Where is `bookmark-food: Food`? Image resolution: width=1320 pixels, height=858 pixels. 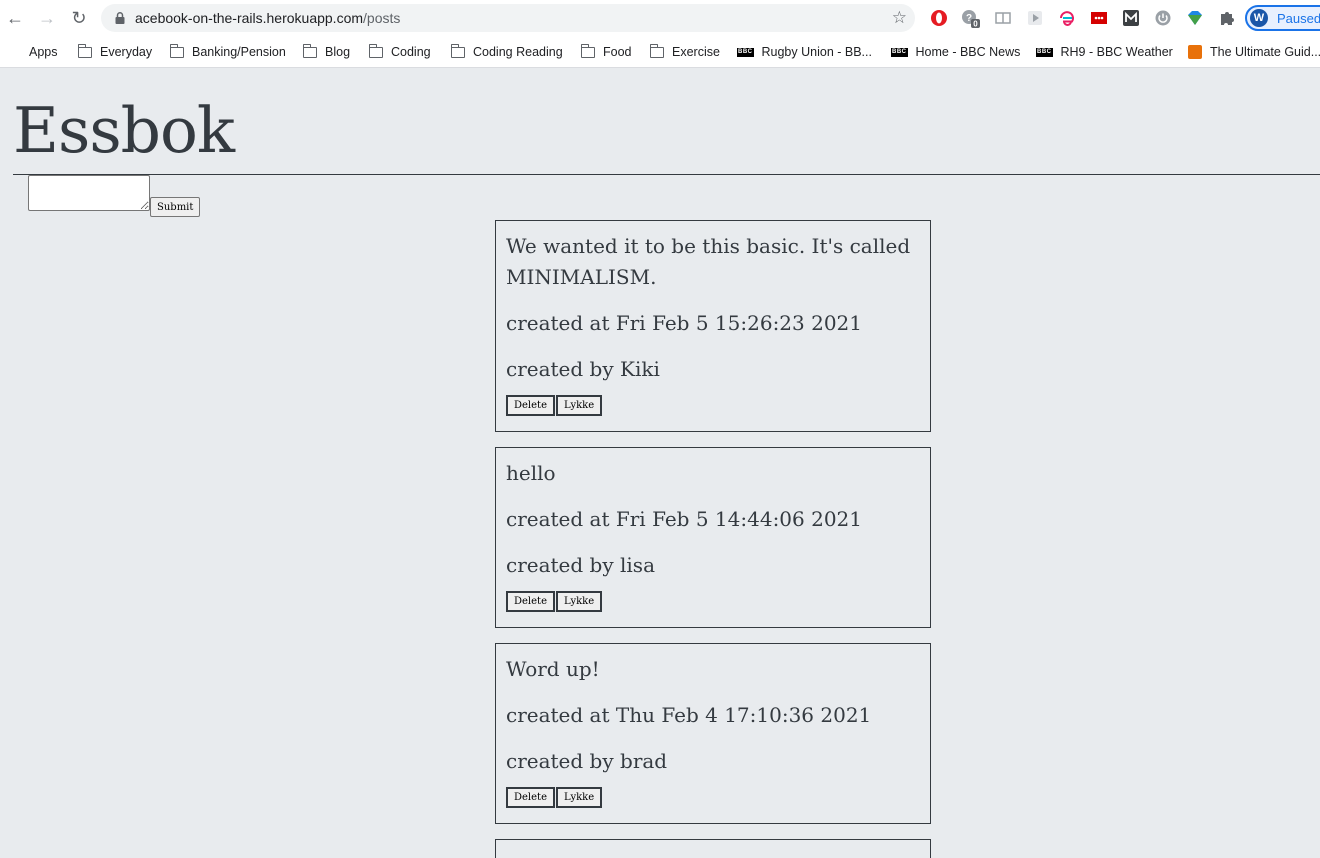 bookmark-food: Food is located at coordinates (606, 52).